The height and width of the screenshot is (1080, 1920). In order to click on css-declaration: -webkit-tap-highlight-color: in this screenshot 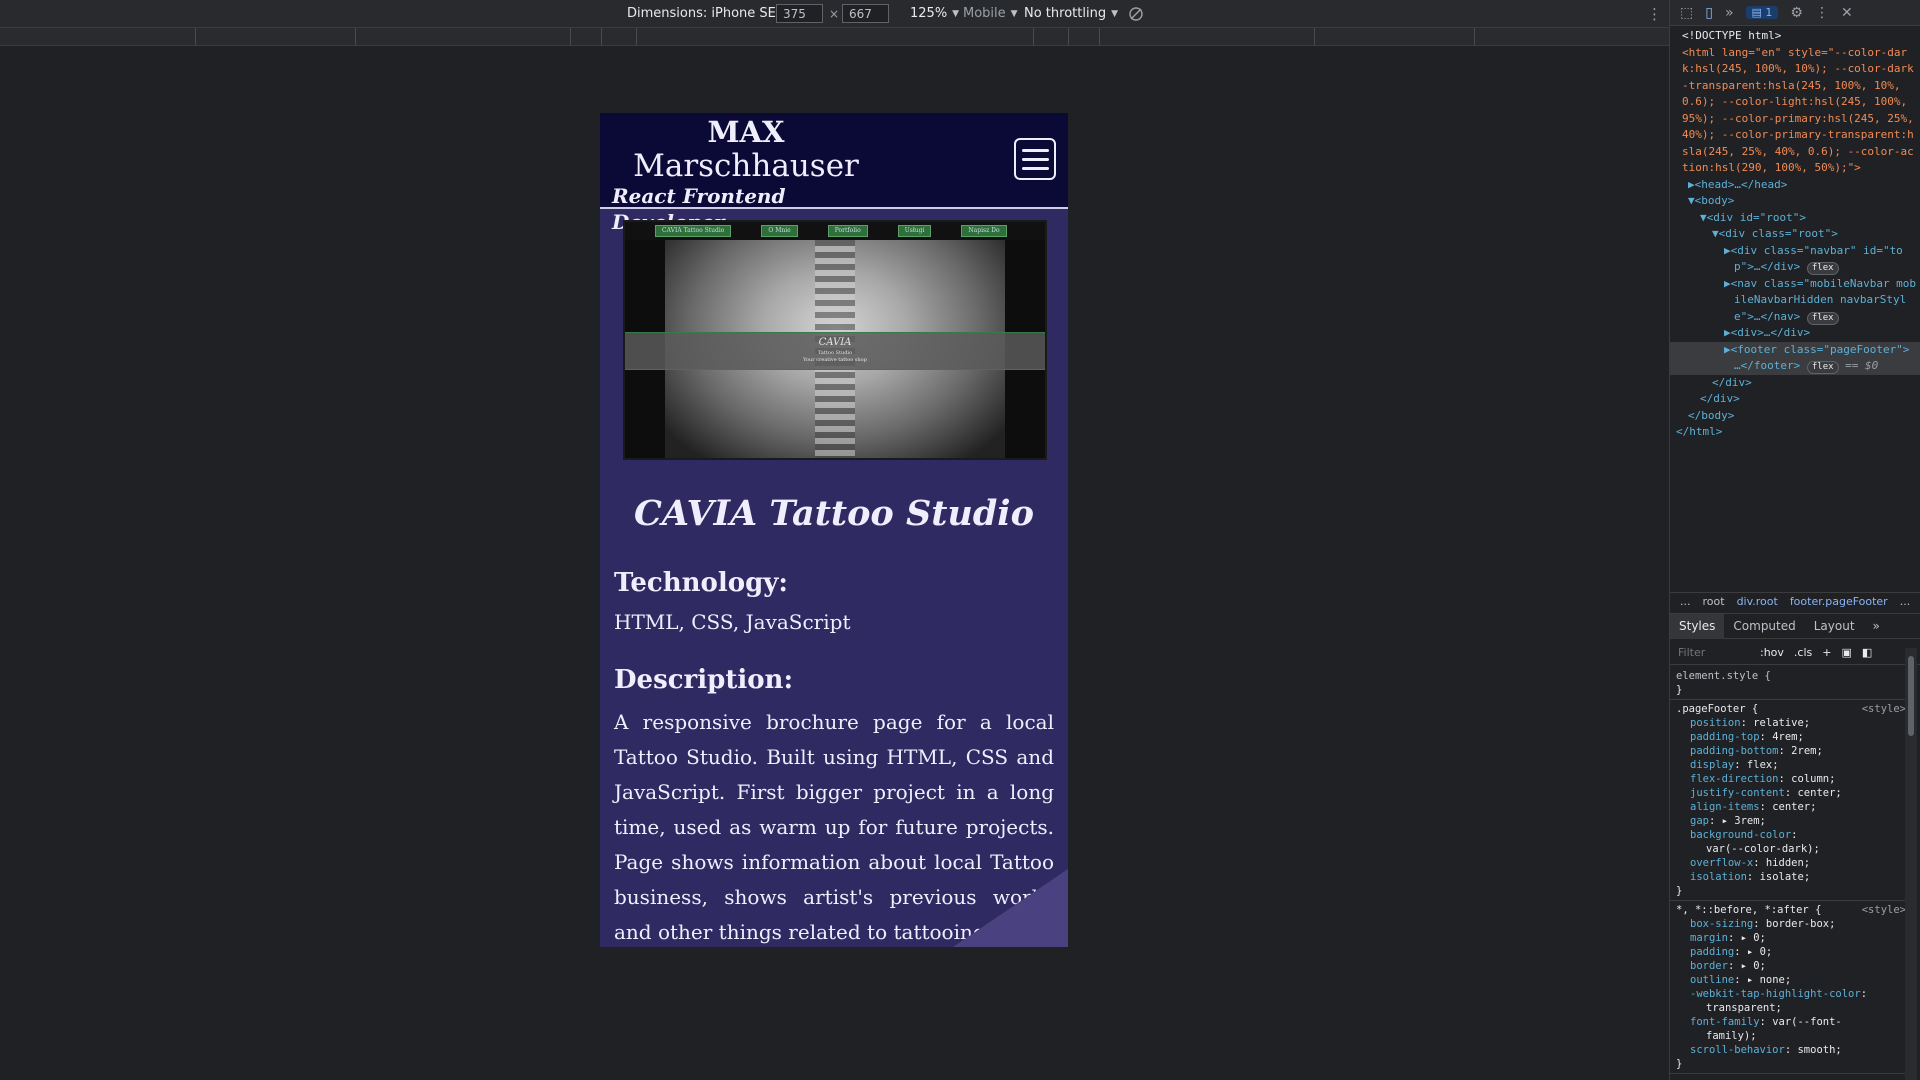, I will do `click(1790, 994)`.